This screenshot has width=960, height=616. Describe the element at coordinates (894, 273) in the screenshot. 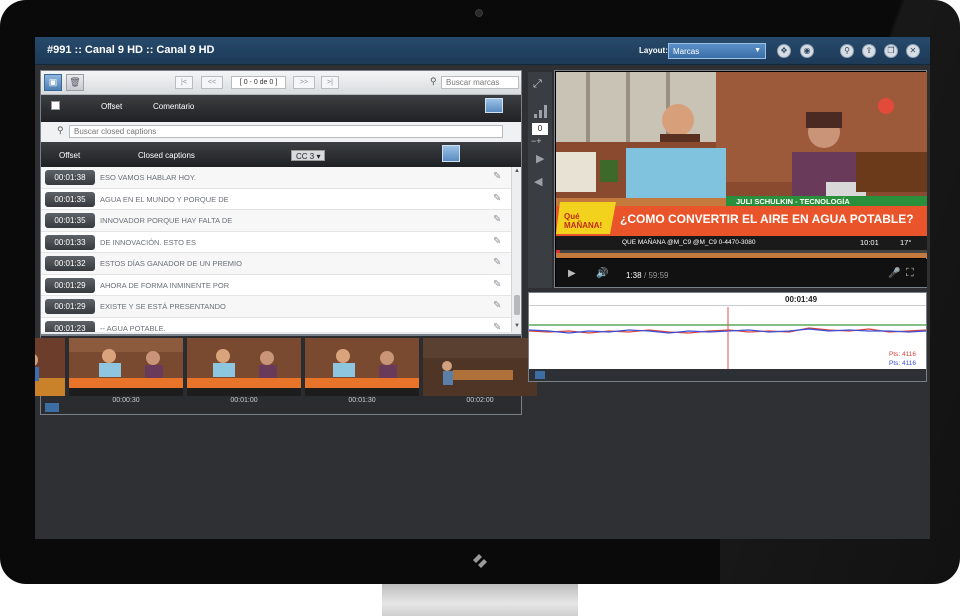

I see `mic-icon: 🎤` at that location.